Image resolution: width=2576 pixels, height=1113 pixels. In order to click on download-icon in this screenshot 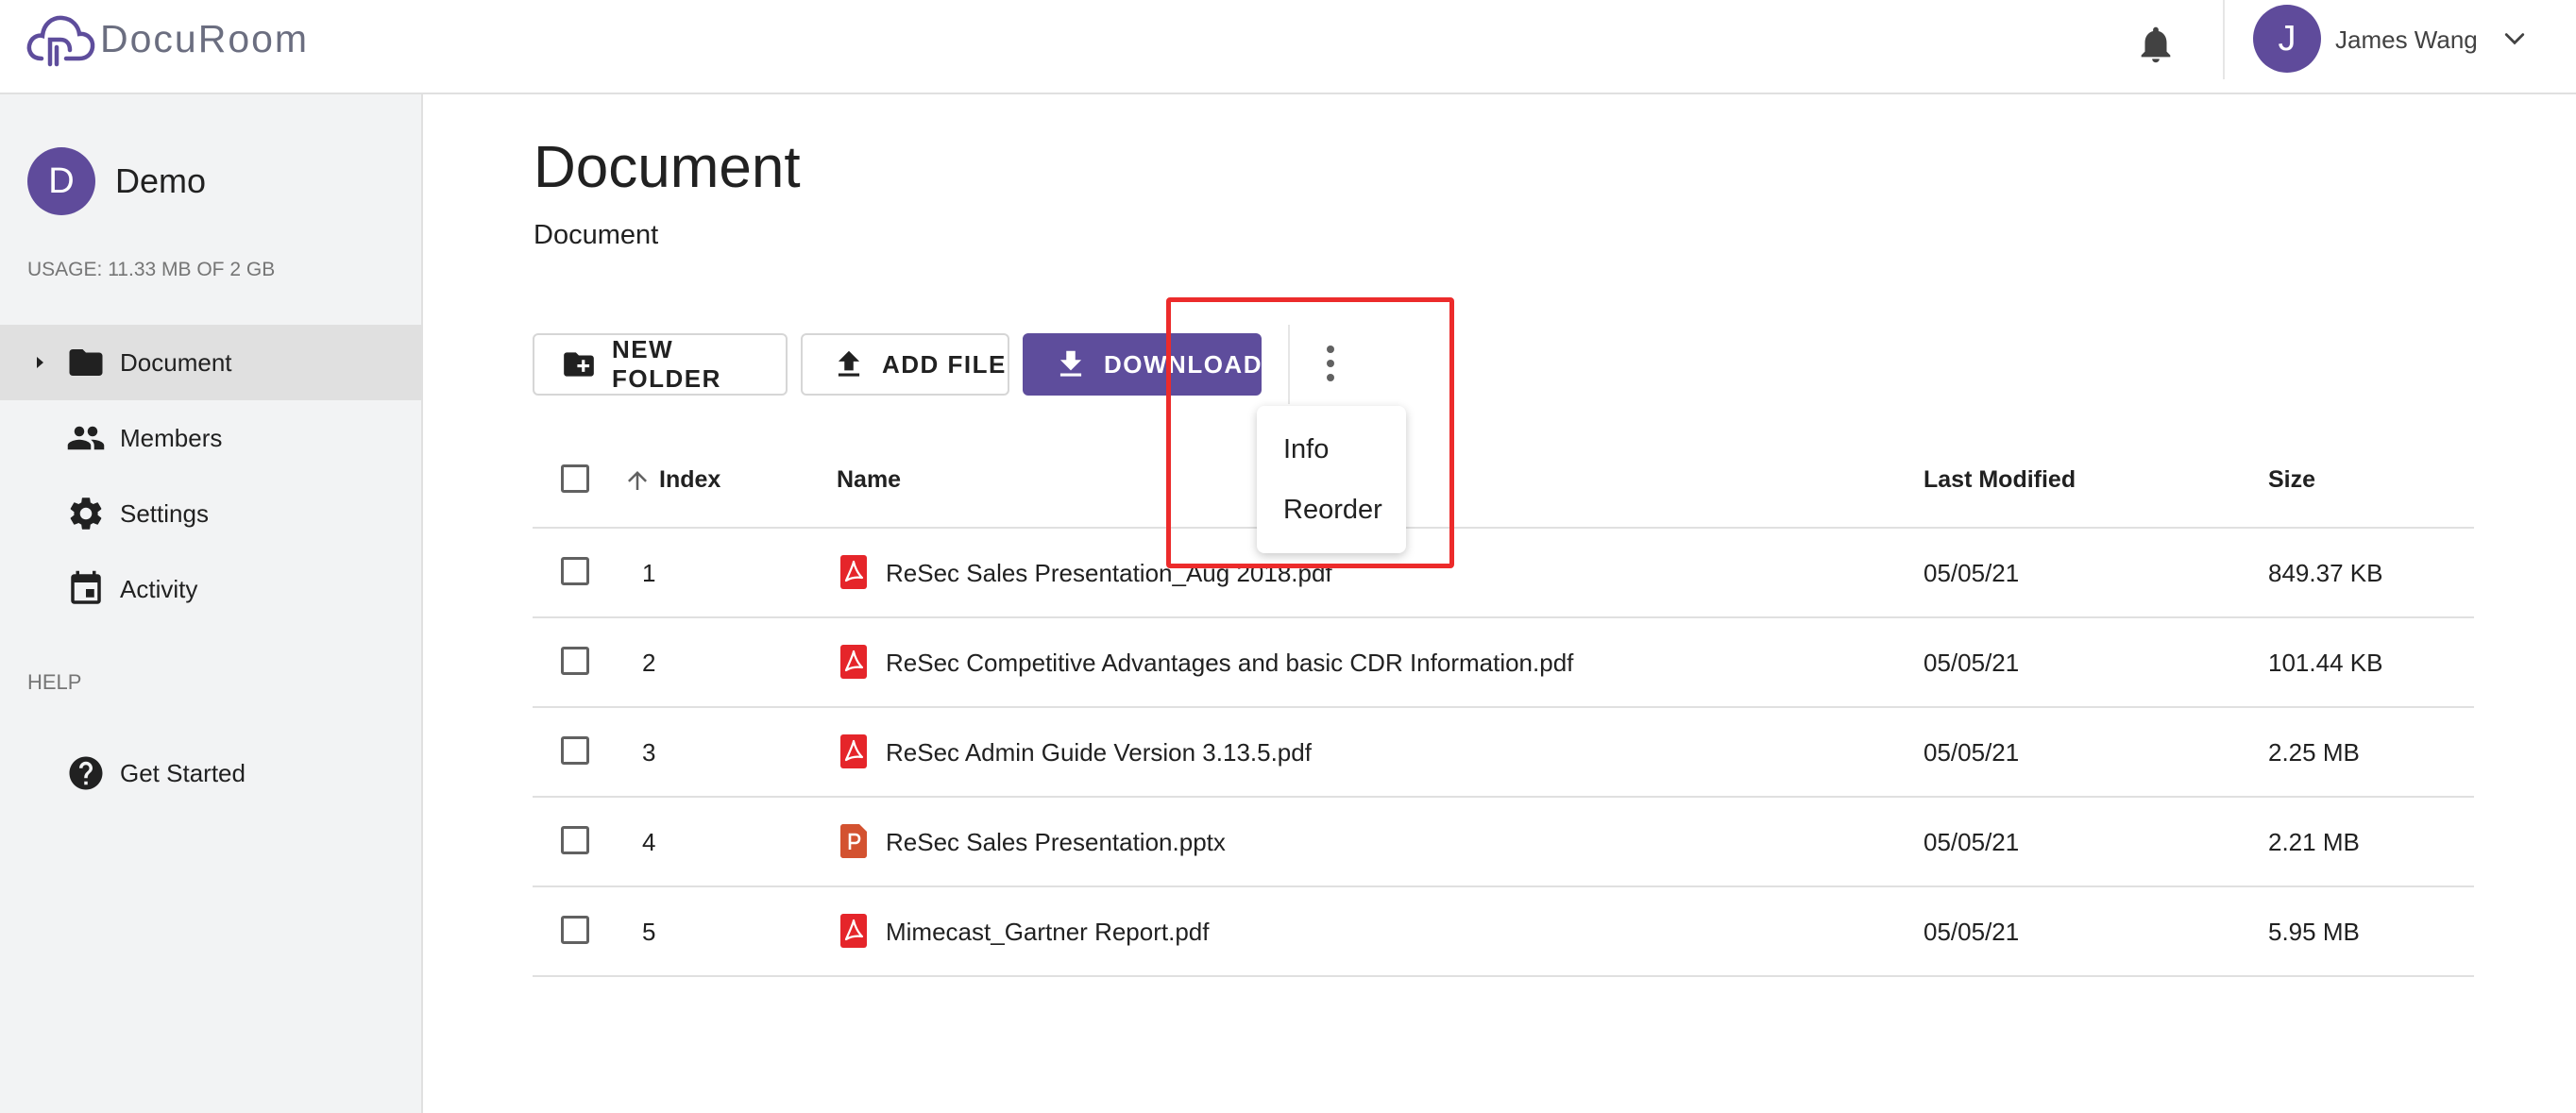, I will do `click(1071, 364)`.